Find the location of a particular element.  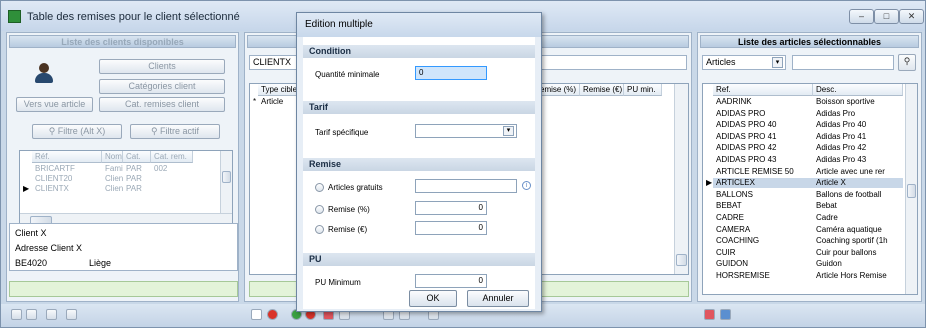

vers-vue-article-button: Vers vue article is located at coordinates (54, 104).